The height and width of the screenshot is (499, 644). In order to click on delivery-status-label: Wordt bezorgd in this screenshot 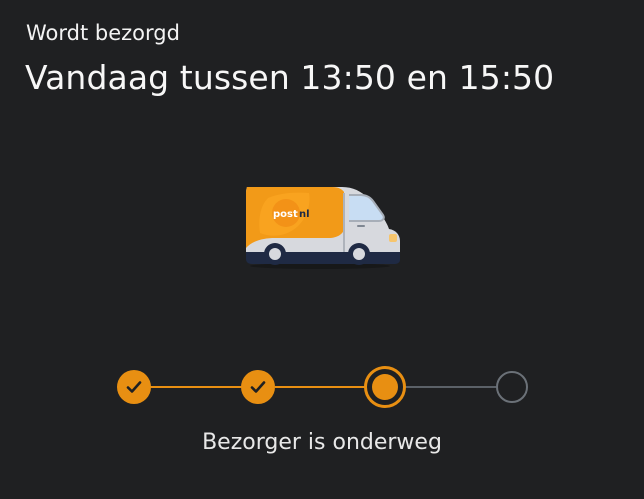, I will do `click(103, 33)`.